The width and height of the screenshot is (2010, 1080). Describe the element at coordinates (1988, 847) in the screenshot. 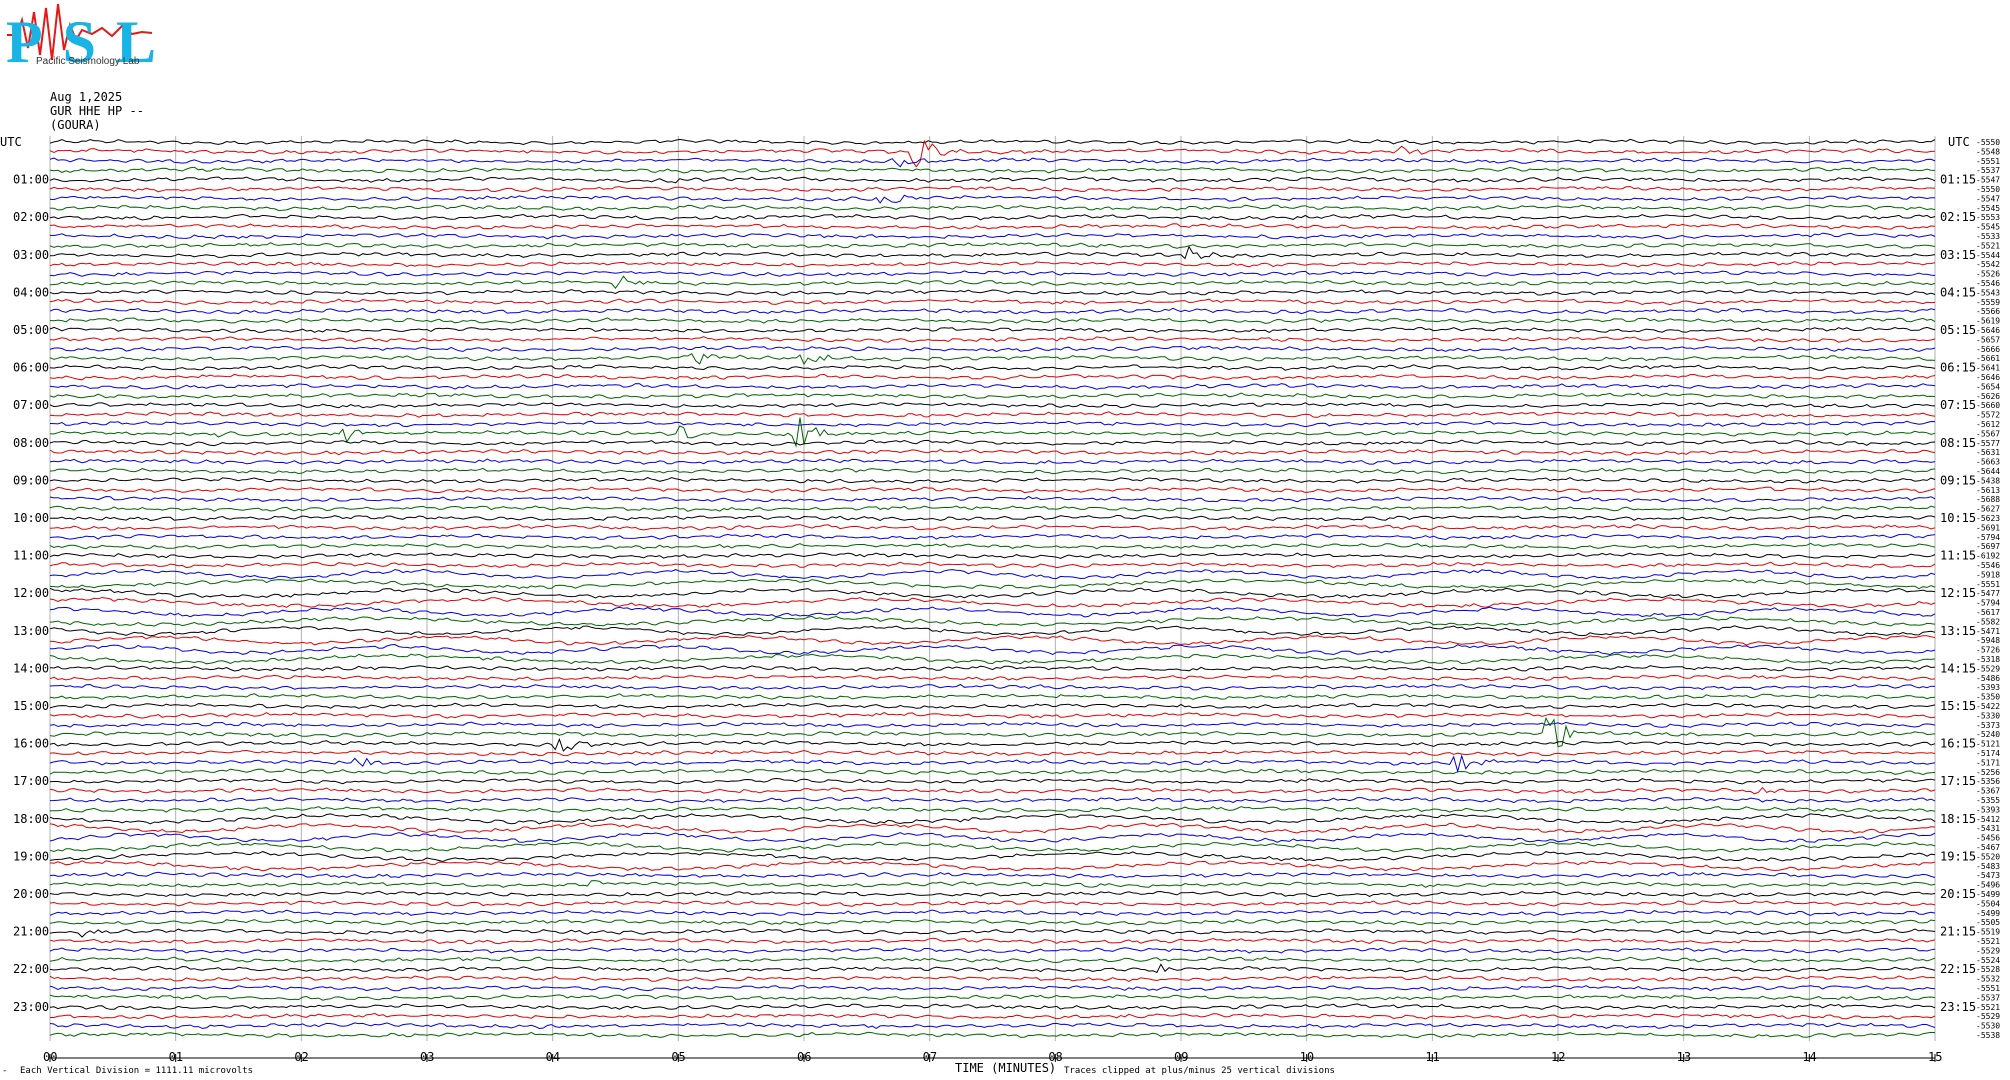

I see `trace-offset-label: -5467` at that location.